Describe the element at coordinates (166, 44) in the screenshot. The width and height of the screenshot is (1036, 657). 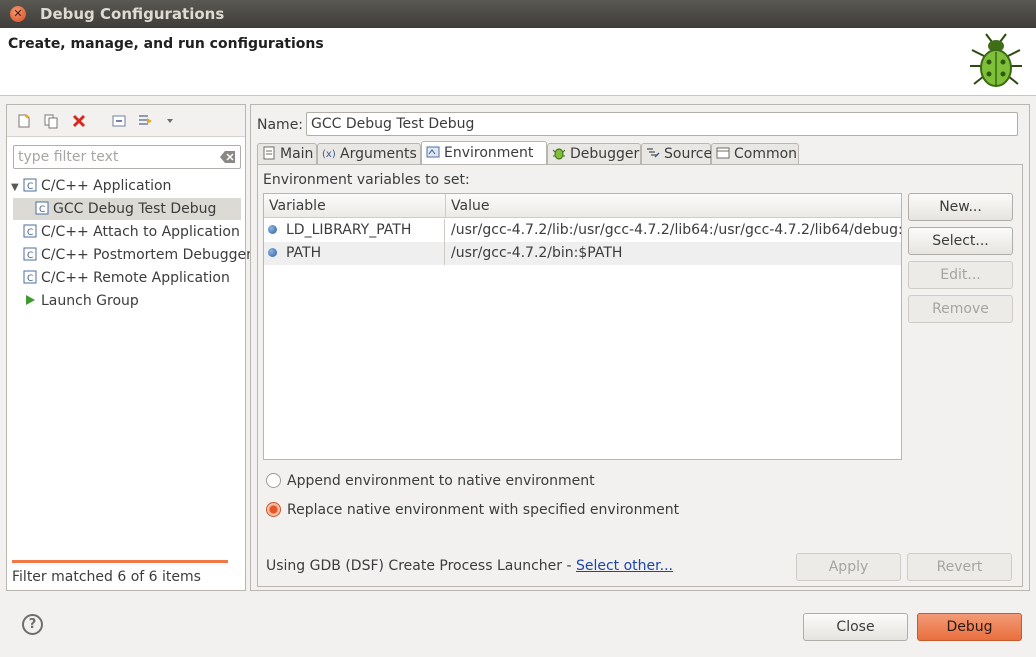
I see `dialog-heading: Create, manage, and run configurations` at that location.